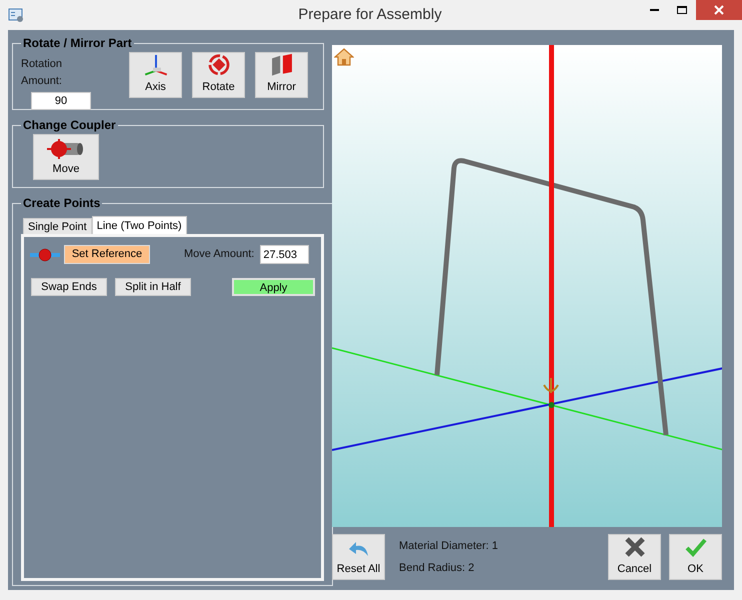 The width and height of the screenshot is (742, 600). I want to click on mirror-button: Mirror, so click(281, 75).